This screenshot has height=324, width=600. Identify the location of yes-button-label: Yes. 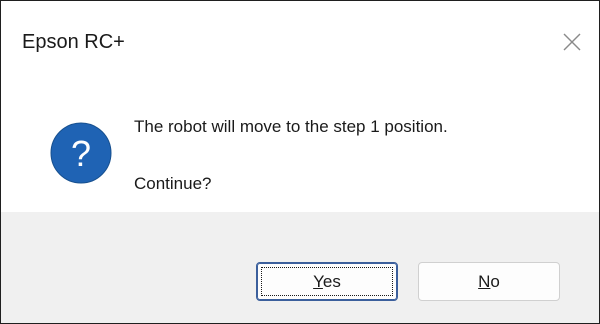
(327, 281).